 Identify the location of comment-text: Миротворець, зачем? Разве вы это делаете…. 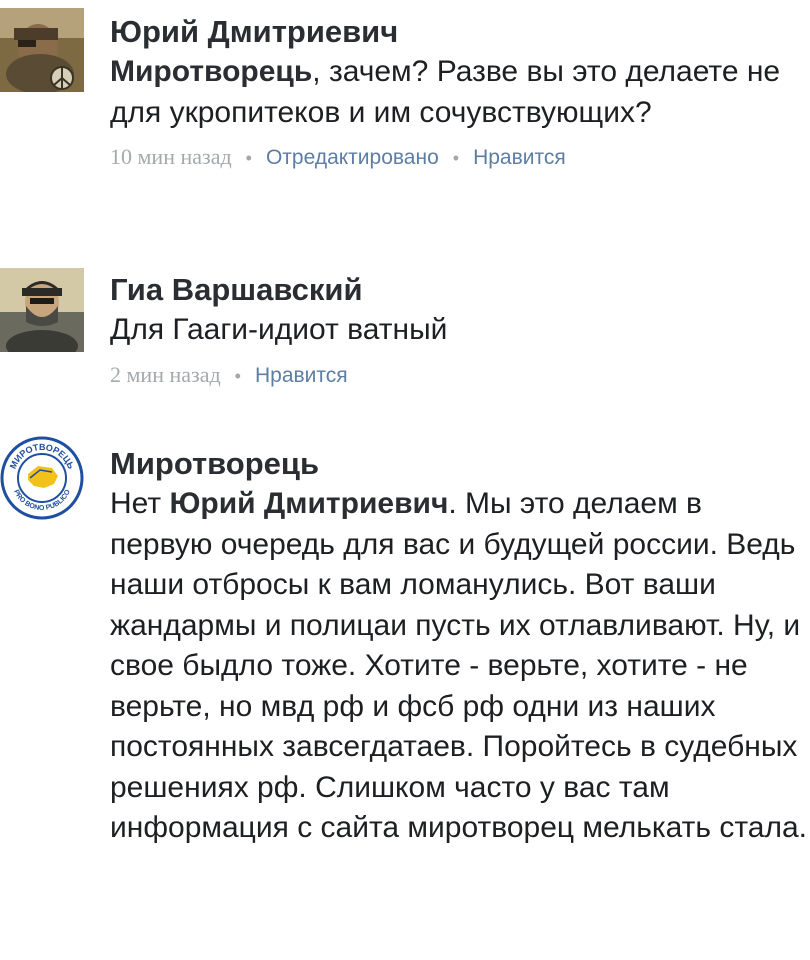
(460, 92).